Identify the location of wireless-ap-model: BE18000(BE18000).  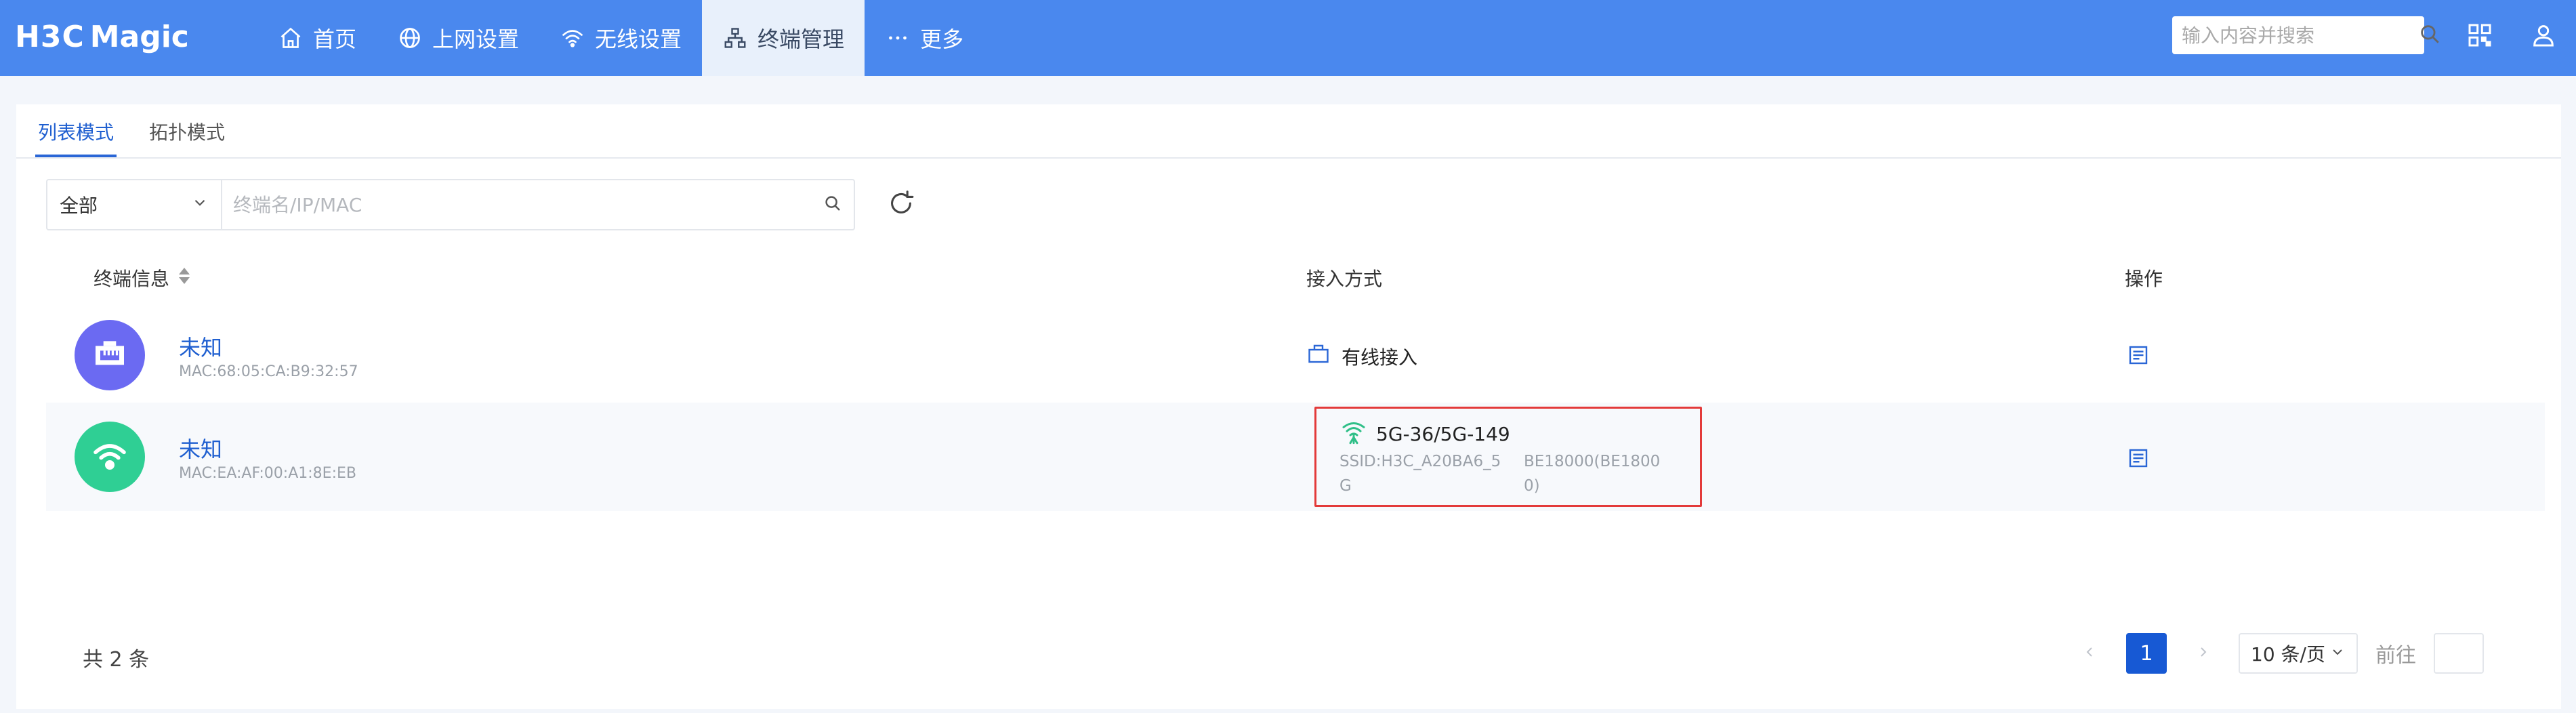
(1592, 474).